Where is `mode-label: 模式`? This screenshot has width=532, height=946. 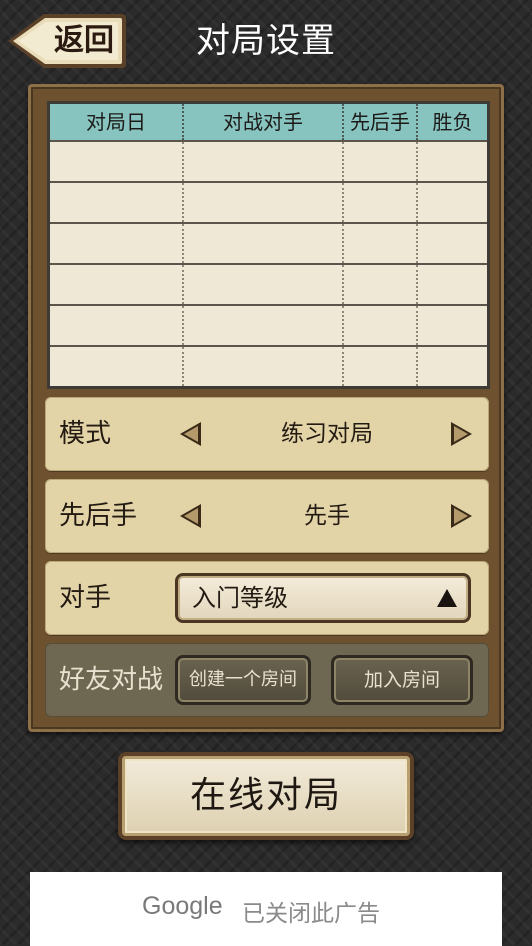 mode-label: 模式 is located at coordinates (85, 434).